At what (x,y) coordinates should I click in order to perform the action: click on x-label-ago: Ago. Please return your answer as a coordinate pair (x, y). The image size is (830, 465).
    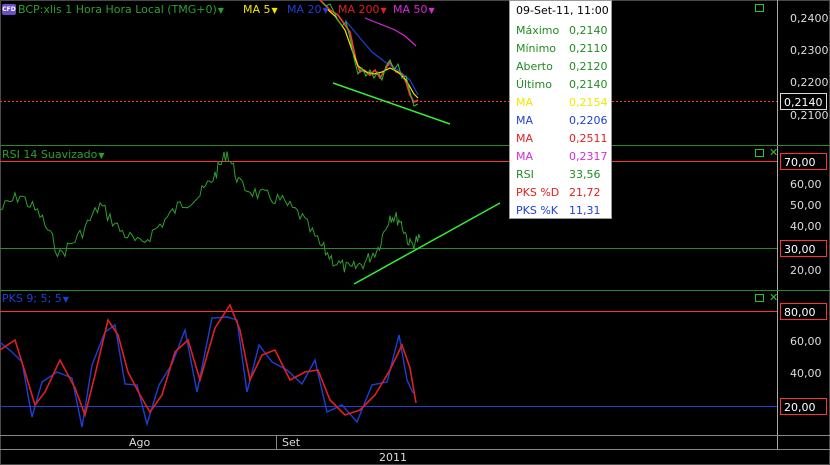
    Looking at the image, I should click on (140, 442).